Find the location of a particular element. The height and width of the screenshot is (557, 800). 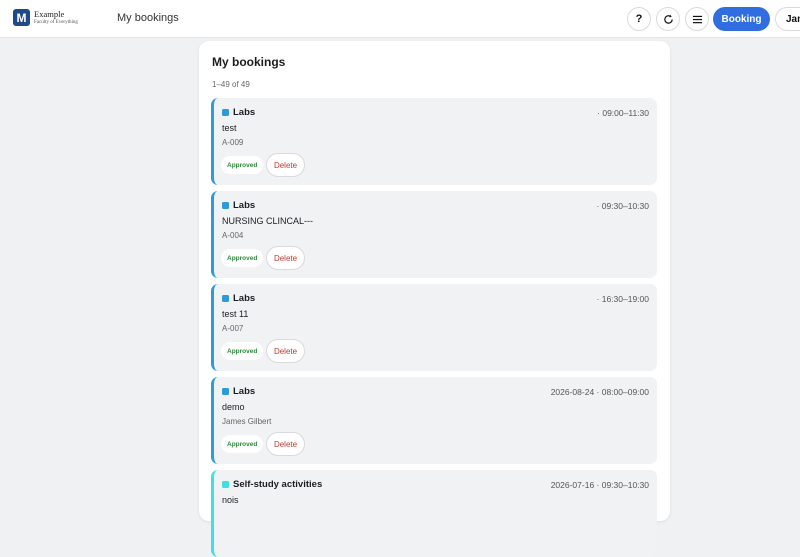

booking-title: test 11 is located at coordinates (235, 314).